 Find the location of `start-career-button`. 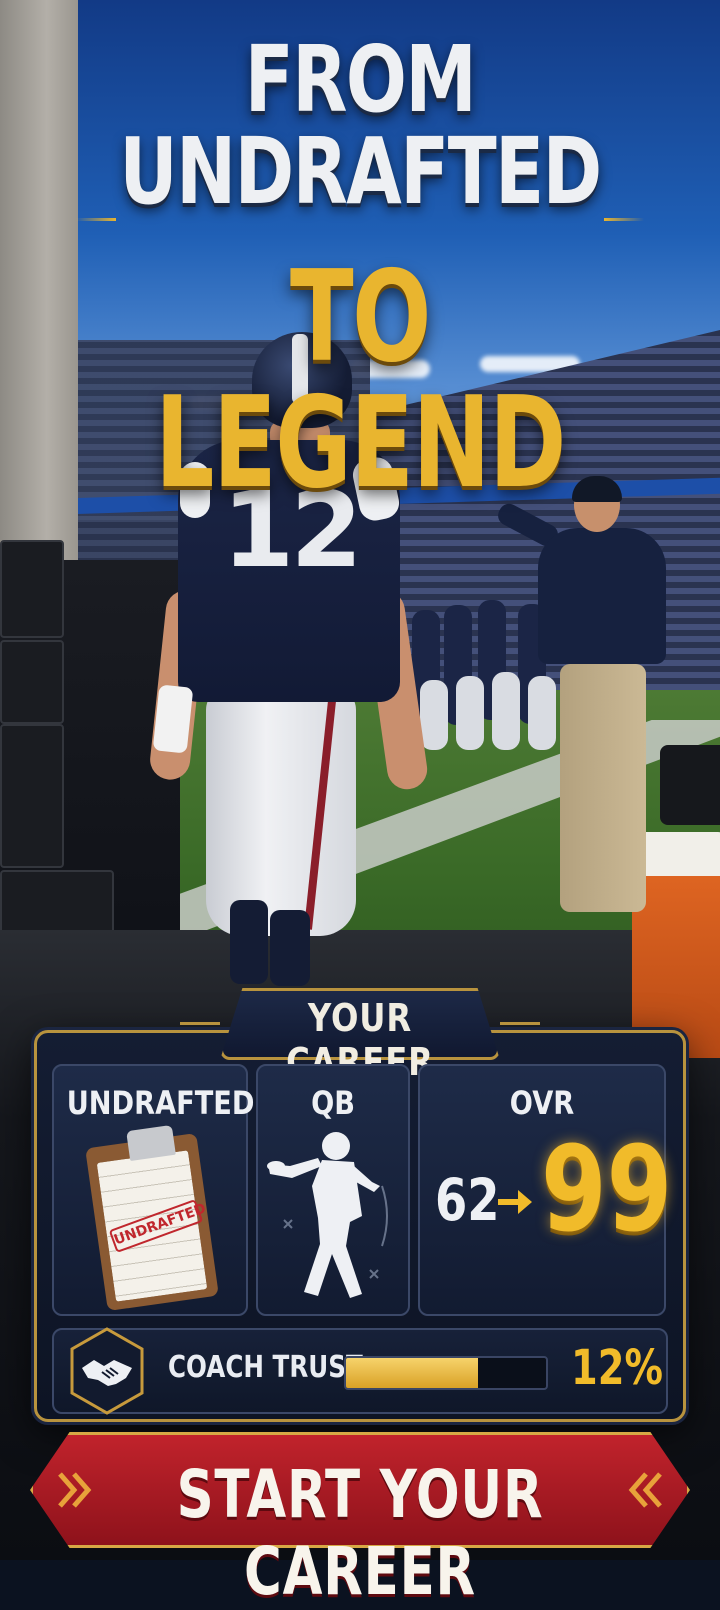

start-career-button is located at coordinates (360, 1490).